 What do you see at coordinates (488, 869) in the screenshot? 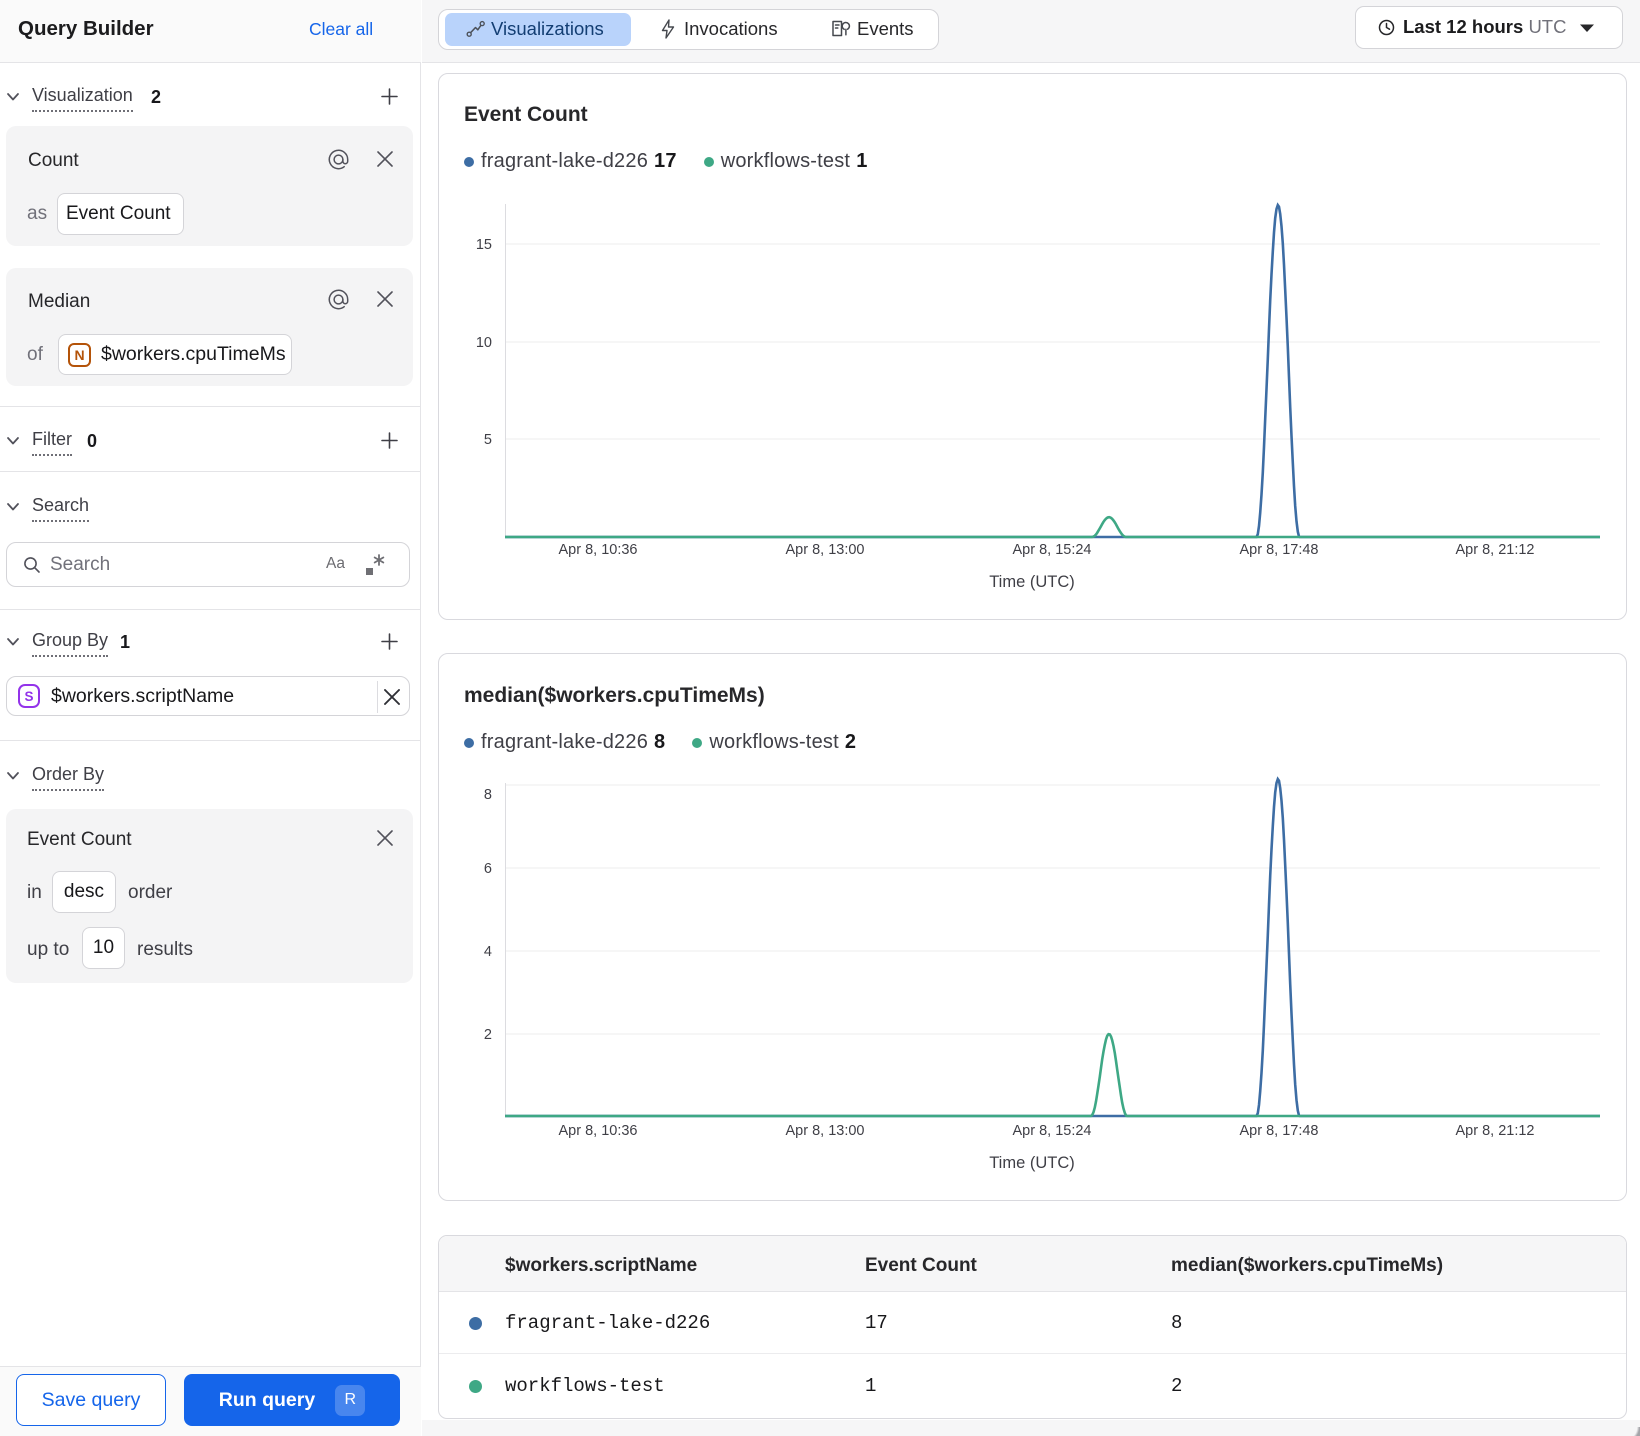
I see `svg-text: 6` at bounding box center [488, 869].